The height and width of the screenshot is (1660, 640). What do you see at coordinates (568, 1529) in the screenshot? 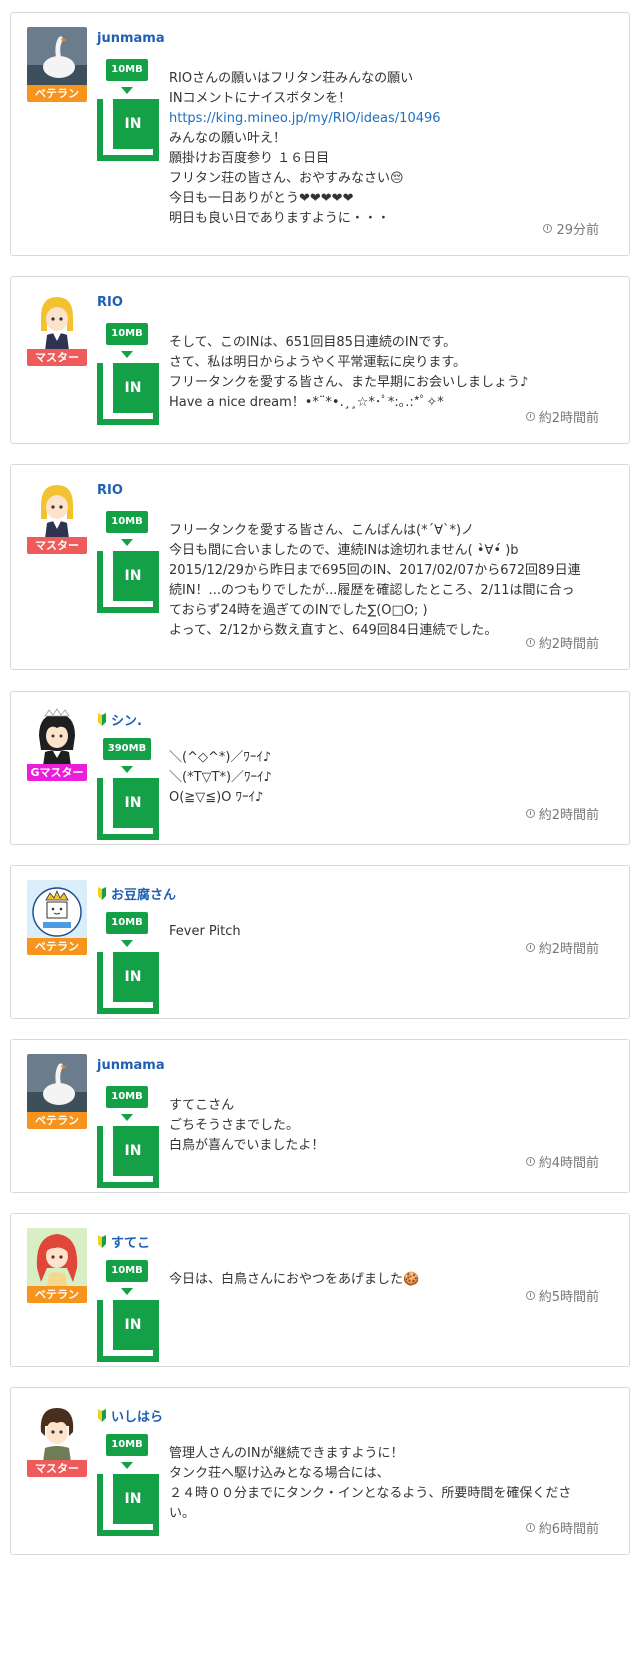
I see `timestamp-text: 約6時間前` at bounding box center [568, 1529].